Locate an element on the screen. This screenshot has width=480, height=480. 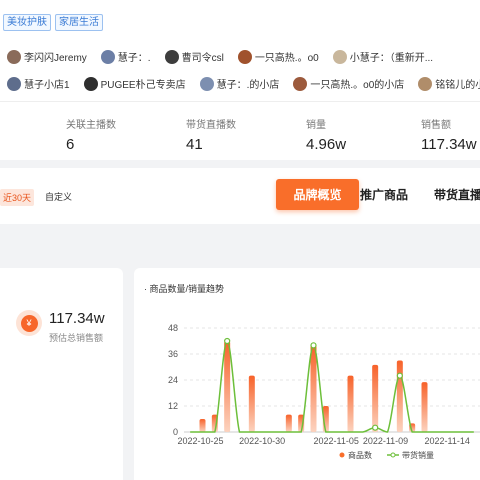
anchor-name: 慧子小店1 is located at coordinates (47, 85).